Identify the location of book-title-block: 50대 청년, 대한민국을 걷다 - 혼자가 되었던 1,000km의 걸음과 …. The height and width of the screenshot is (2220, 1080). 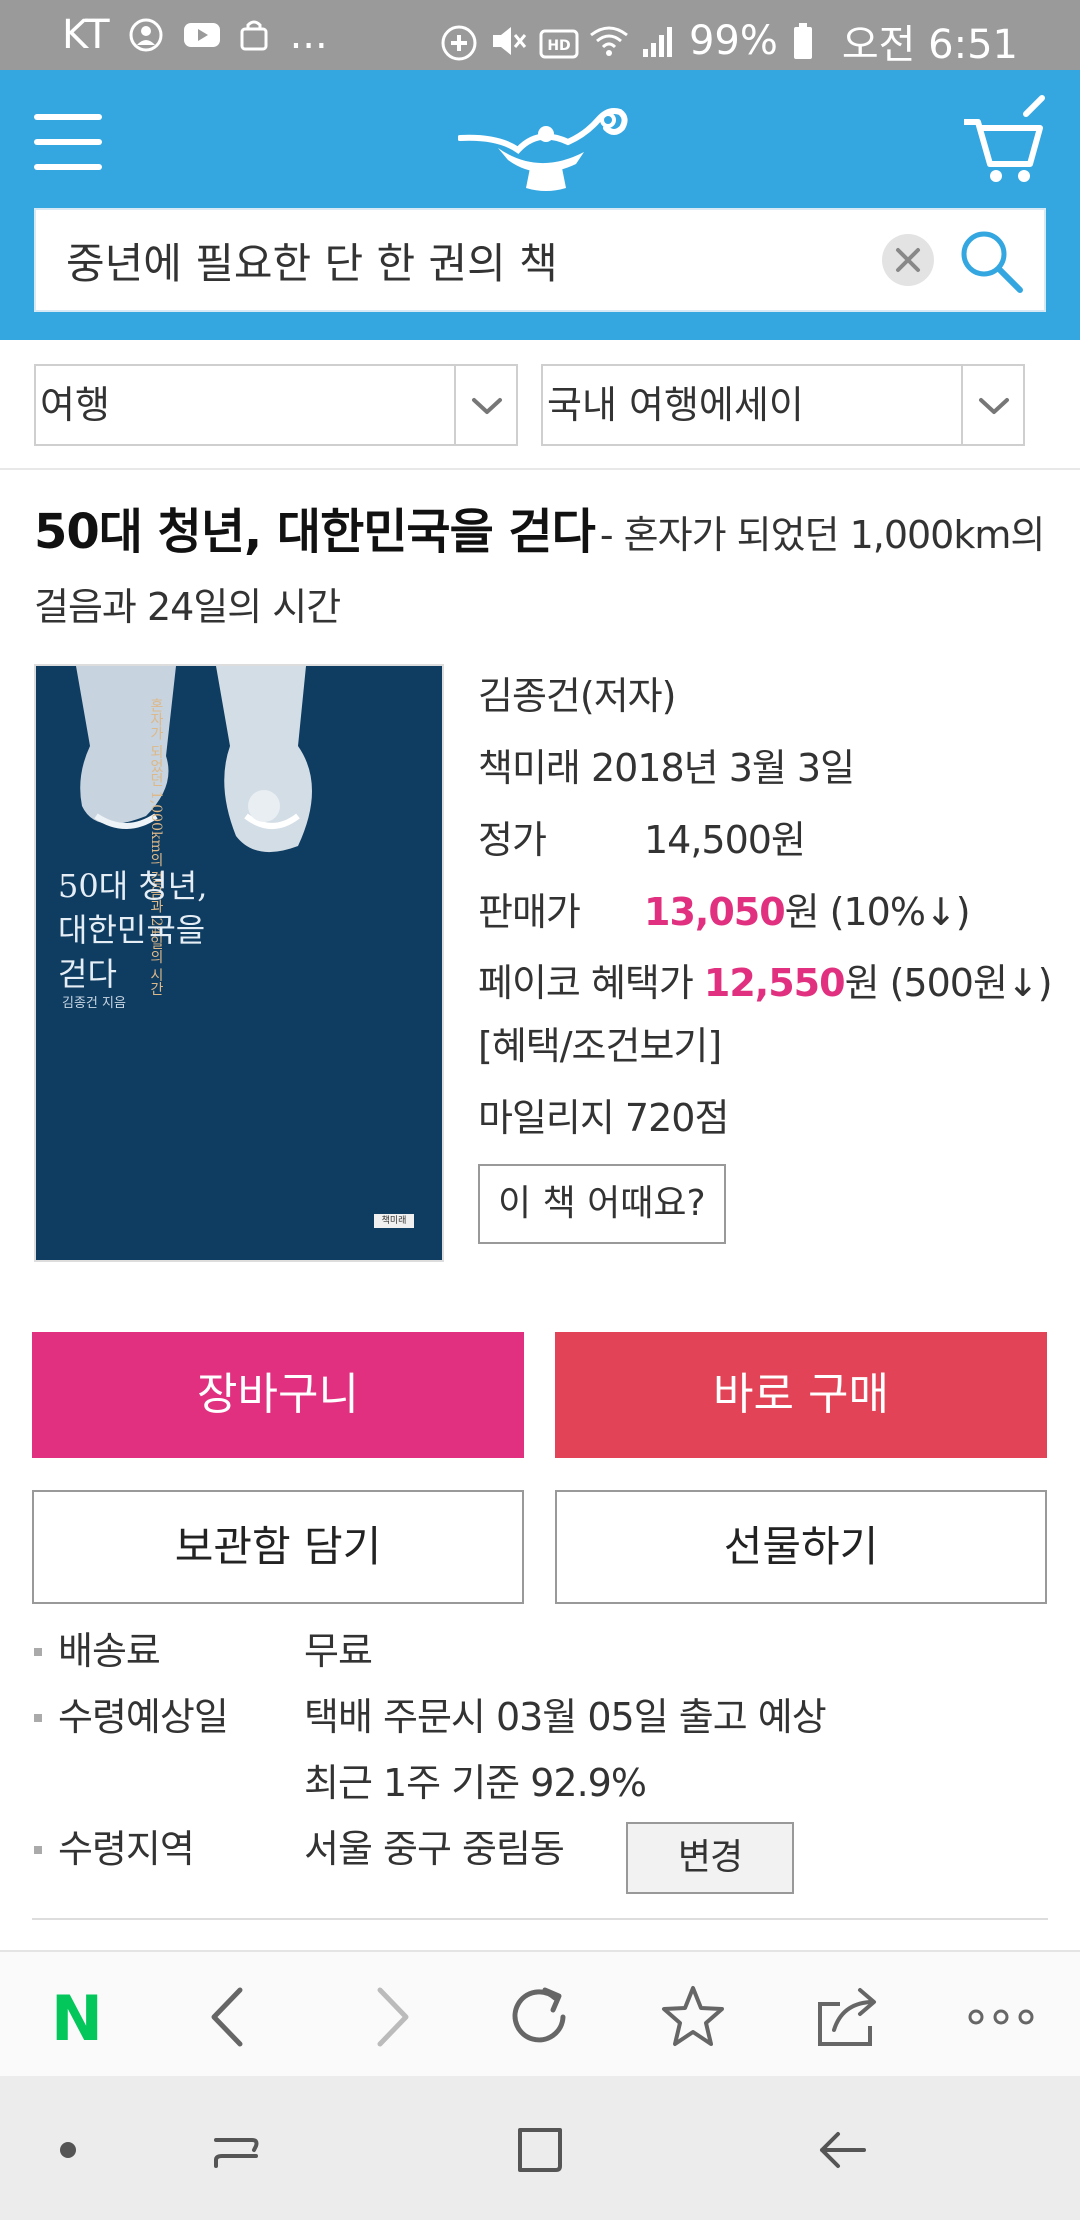
(544, 573).